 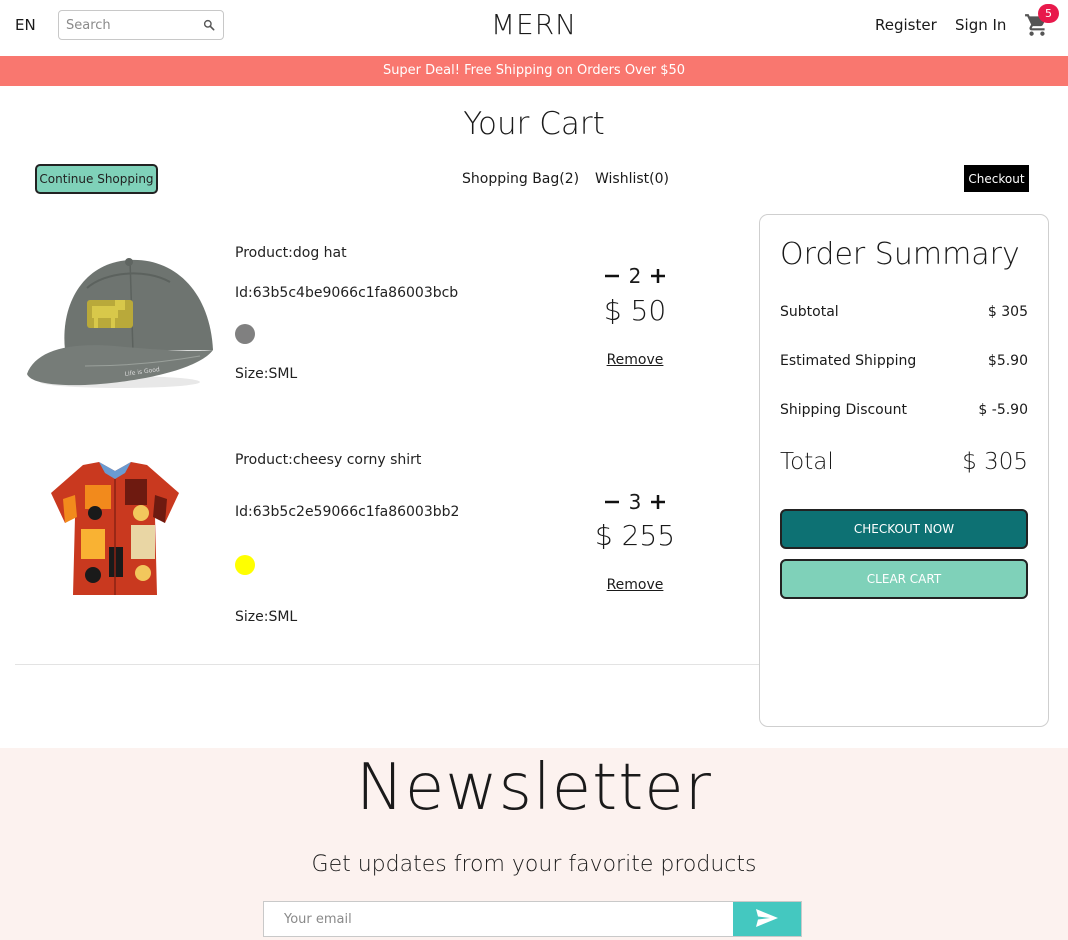 What do you see at coordinates (498, 919) in the screenshot?
I see `email-input` at bounding box center [498, 919].